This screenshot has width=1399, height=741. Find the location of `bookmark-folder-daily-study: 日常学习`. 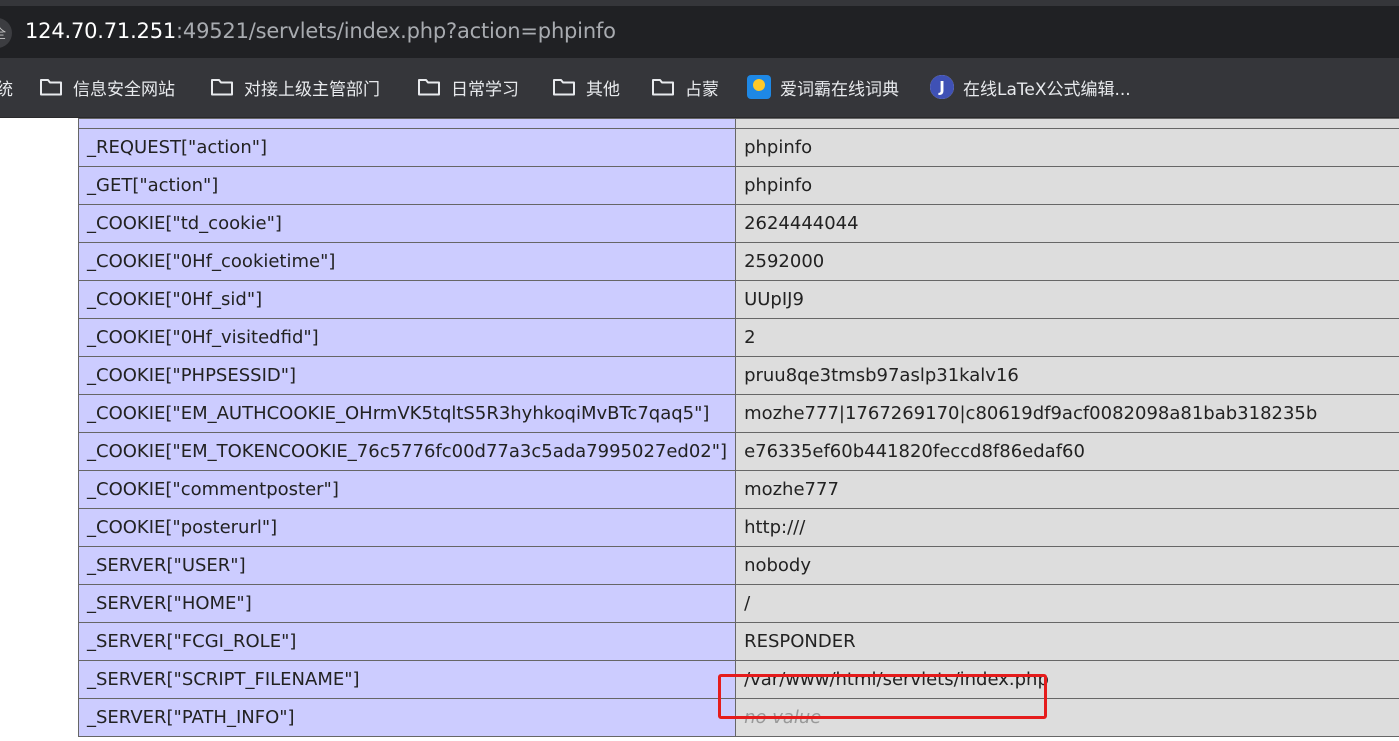

bookmark-folder-daily-study: 日常学习 is located at coordinates (468, 87).